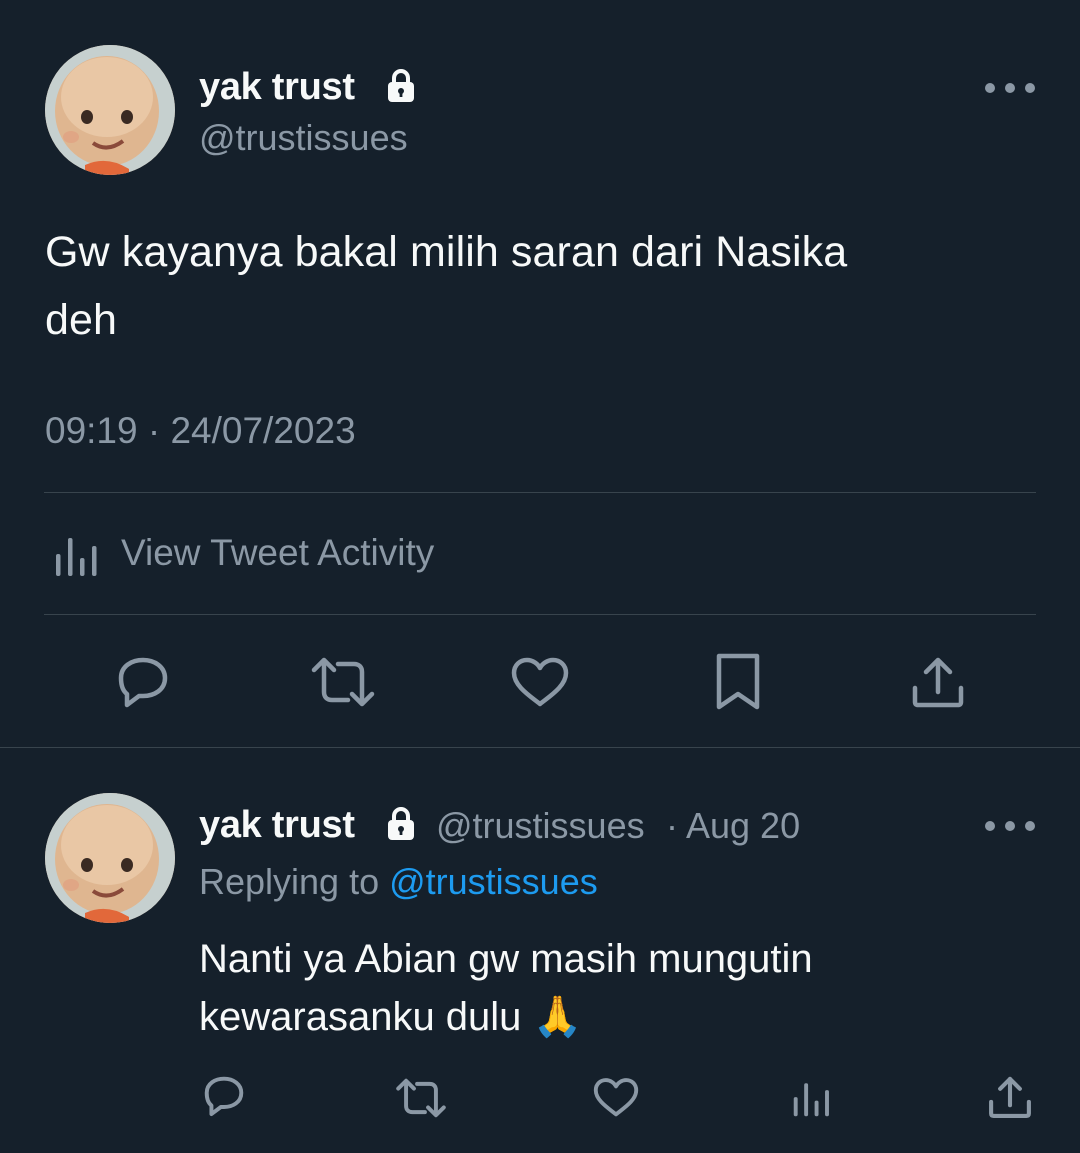 This screenshot has width=1080, height=1153. Describe the element at coordinates (289, 881) in the screenshot. I see `replying-to-label: Replying to` at that location.